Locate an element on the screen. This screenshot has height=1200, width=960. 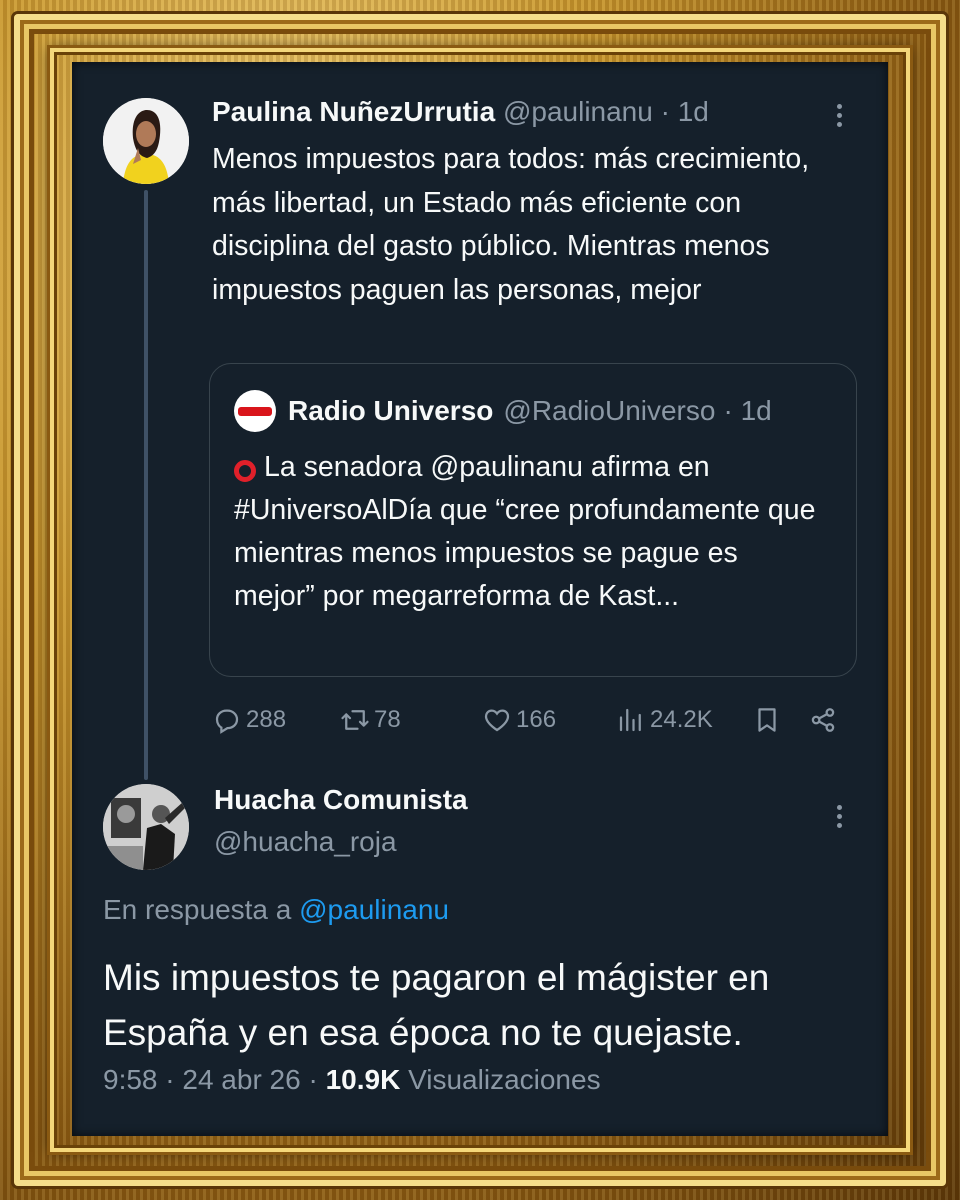
thread-connector-line is located at coordinates (146, 485).